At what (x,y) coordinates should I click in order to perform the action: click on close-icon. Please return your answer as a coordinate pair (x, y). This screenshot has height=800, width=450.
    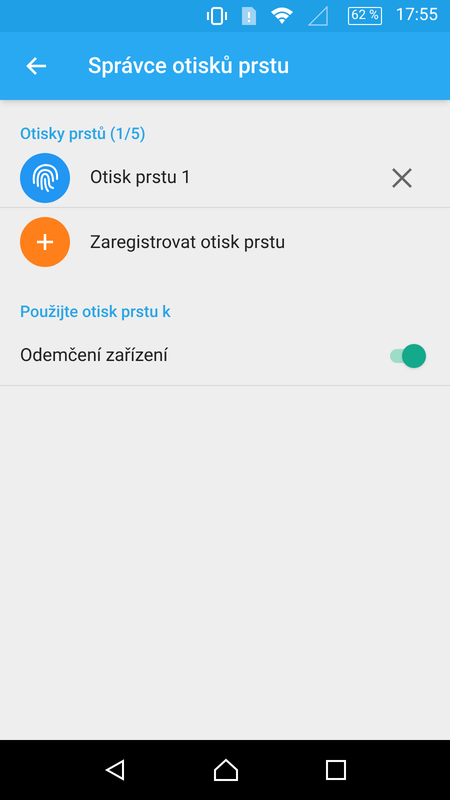
    Looking at the image, I should click on (402, 178).